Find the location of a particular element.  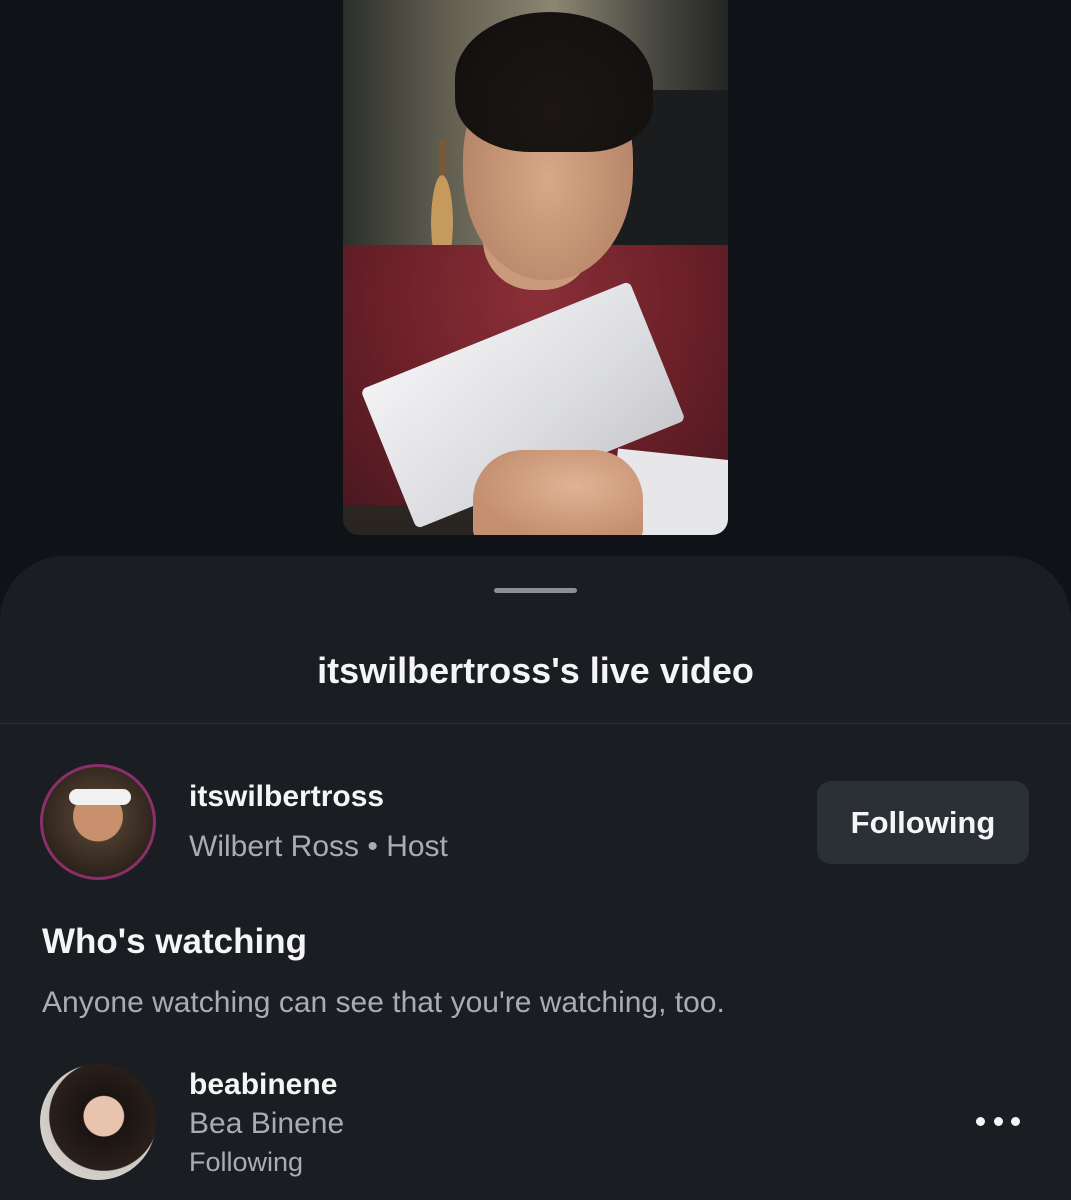

viewer-follow-status: Following is located at coordinates (246, 1162).